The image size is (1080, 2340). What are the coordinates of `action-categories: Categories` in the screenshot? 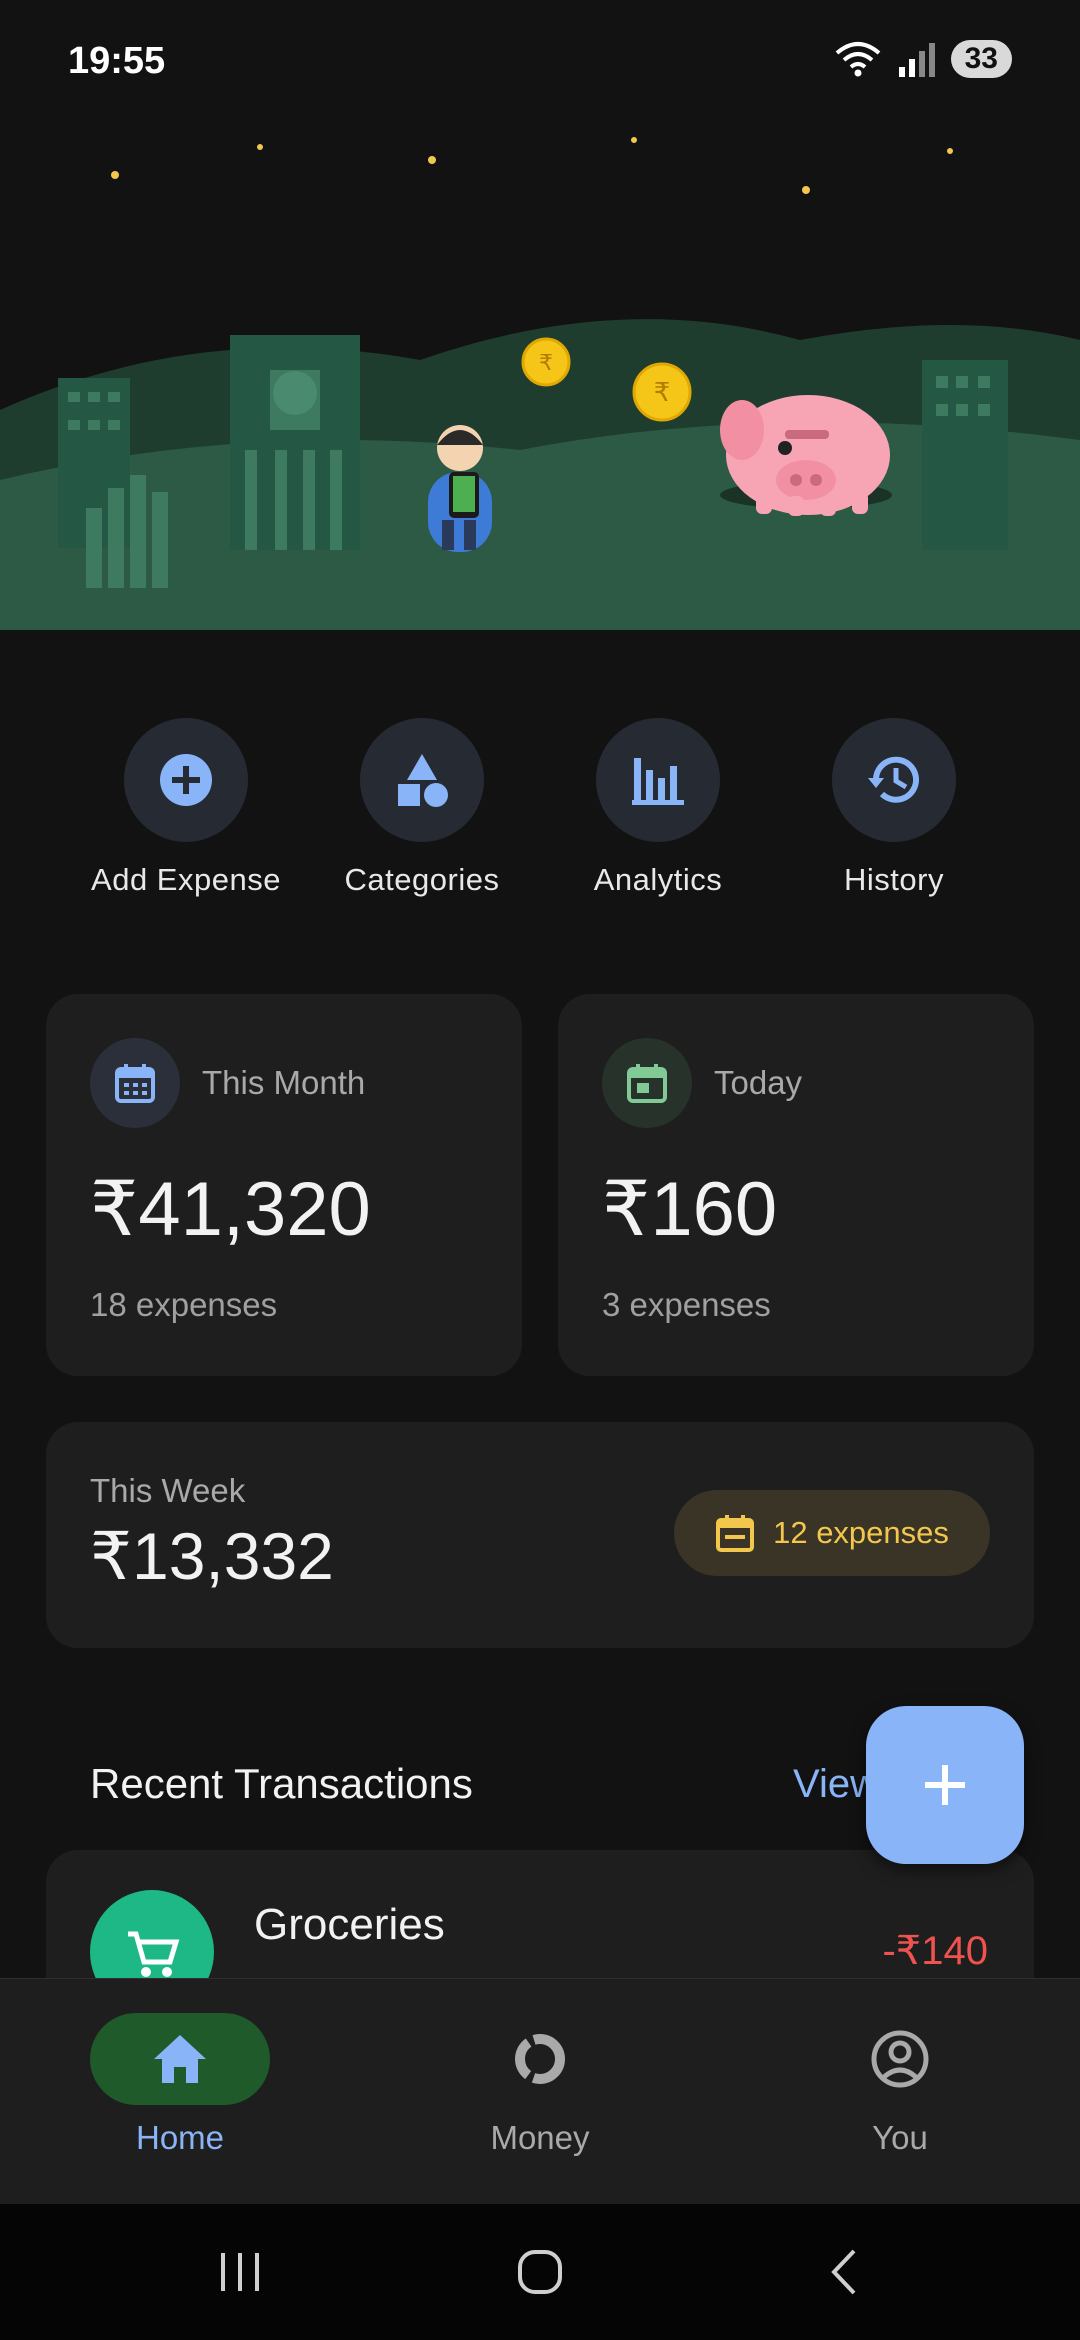 It's located at (422, 808).